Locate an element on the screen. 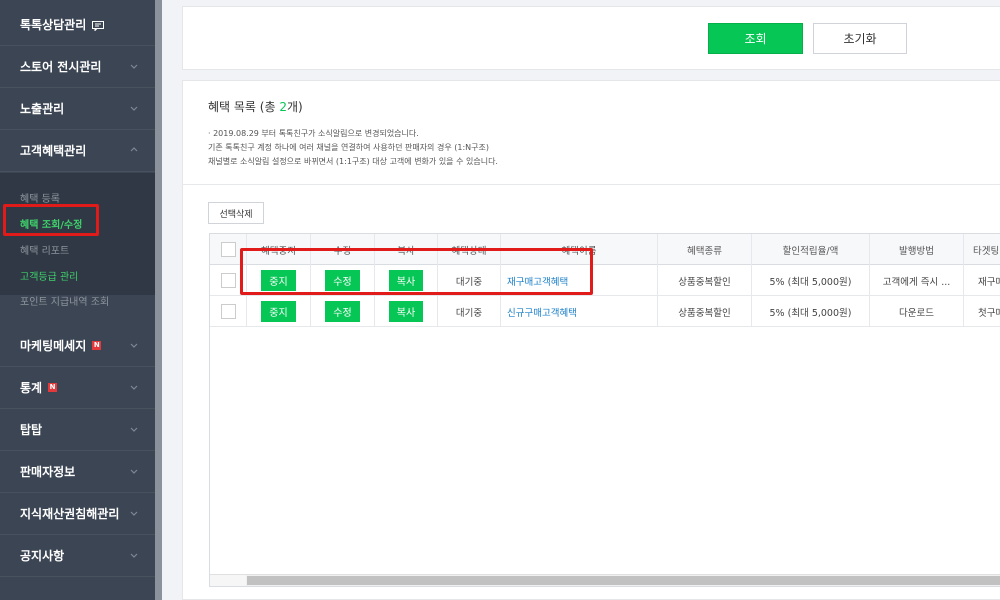 The height and width of the screenshot is (600, 1000). divider is located at coordinates (591, 184).